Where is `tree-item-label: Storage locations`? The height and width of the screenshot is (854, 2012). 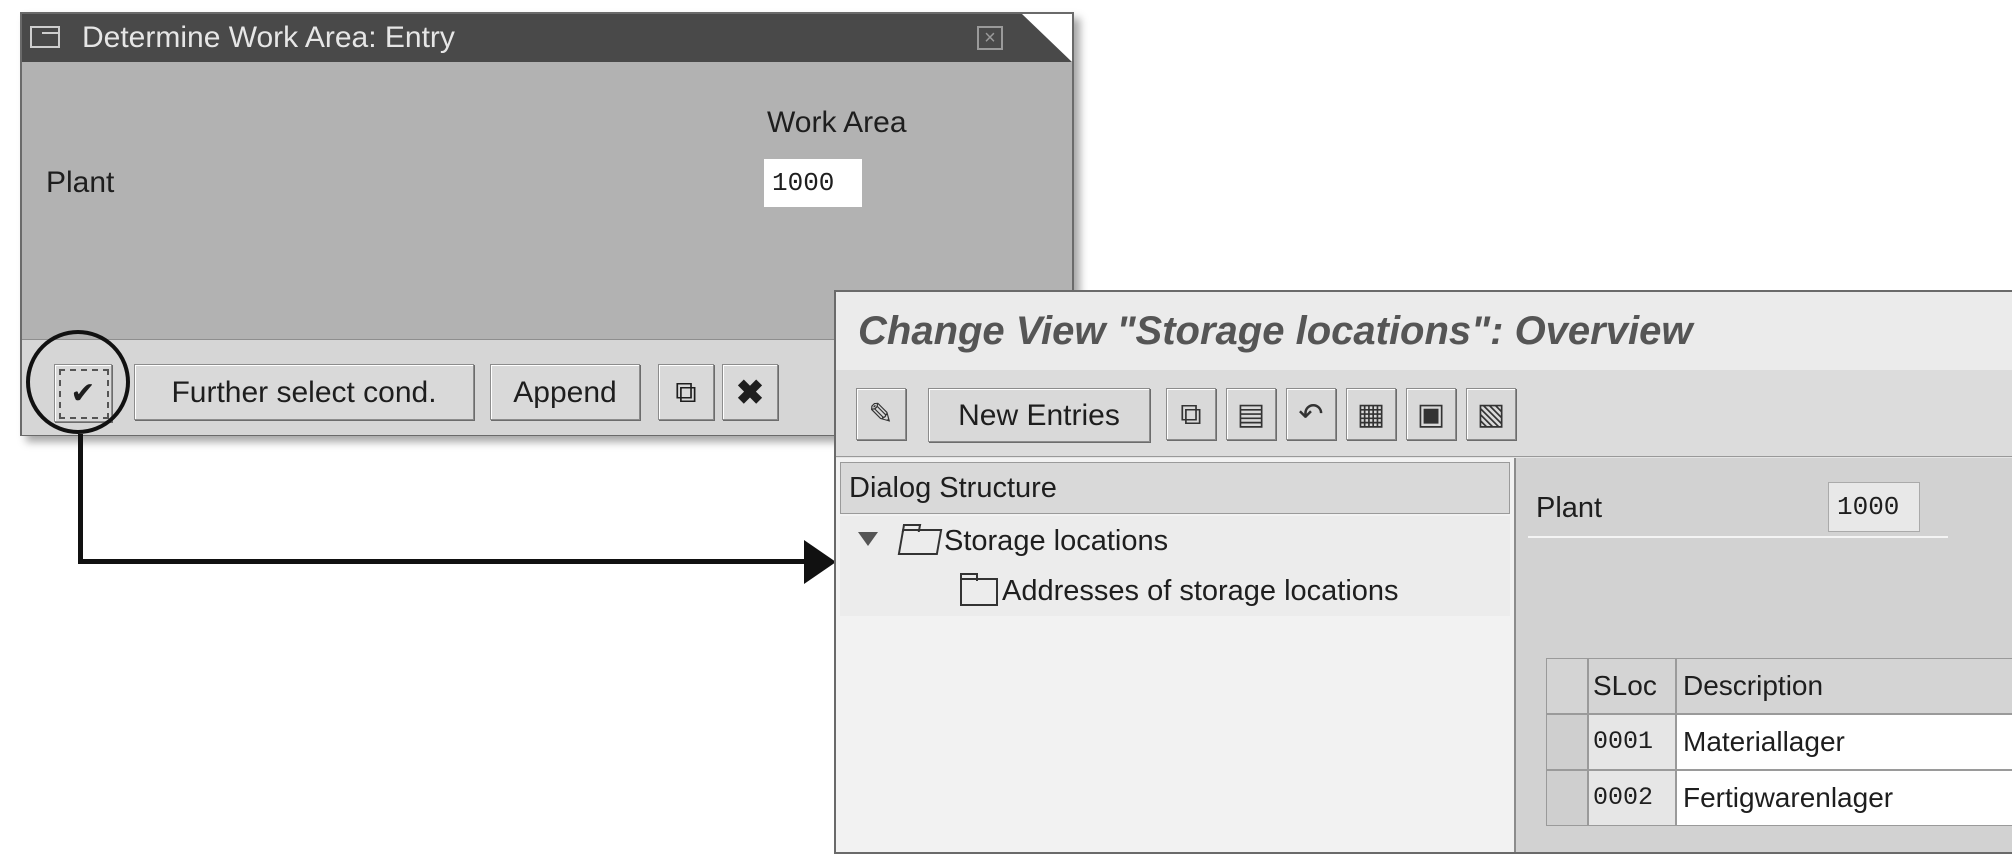 tree-item-label: Storage locations is located at coordinates (1056, 541).